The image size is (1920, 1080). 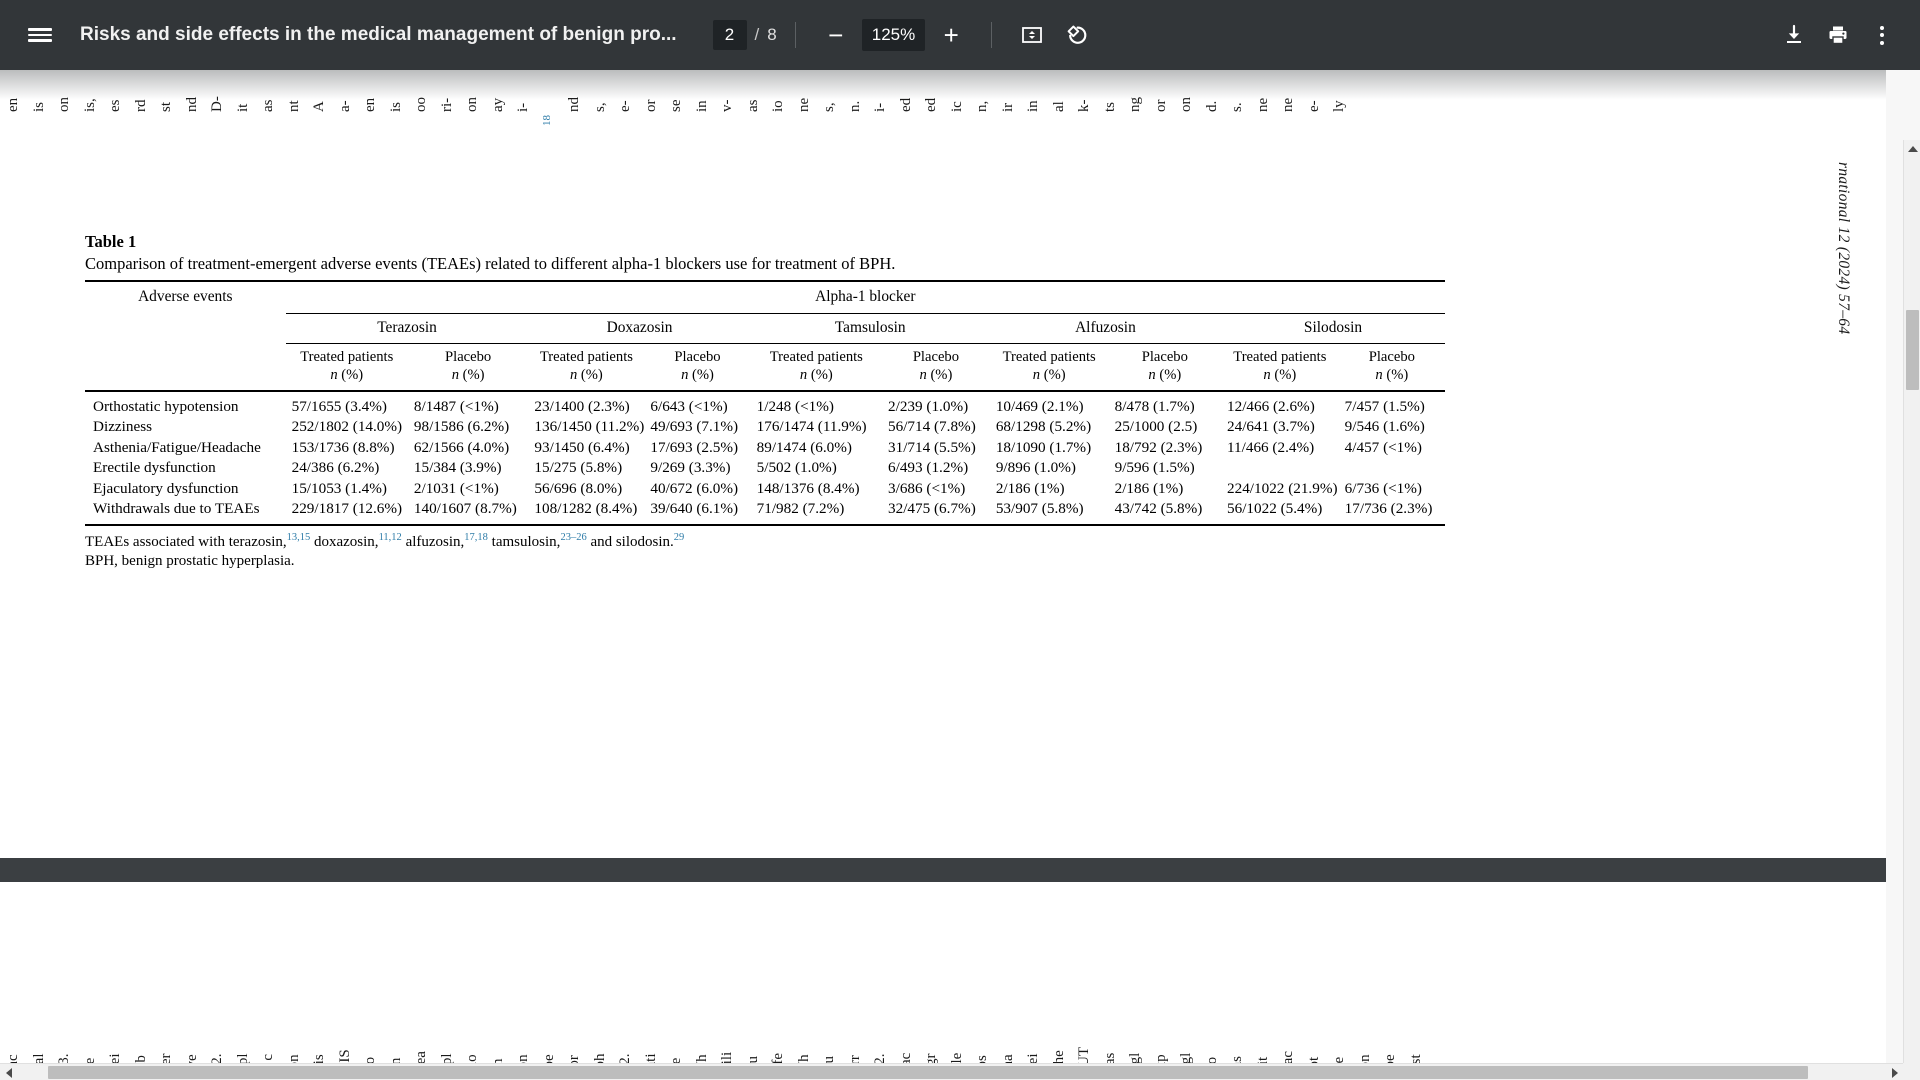 I want to click on horizontal-scrollbar, so click(x=951, y=1071).